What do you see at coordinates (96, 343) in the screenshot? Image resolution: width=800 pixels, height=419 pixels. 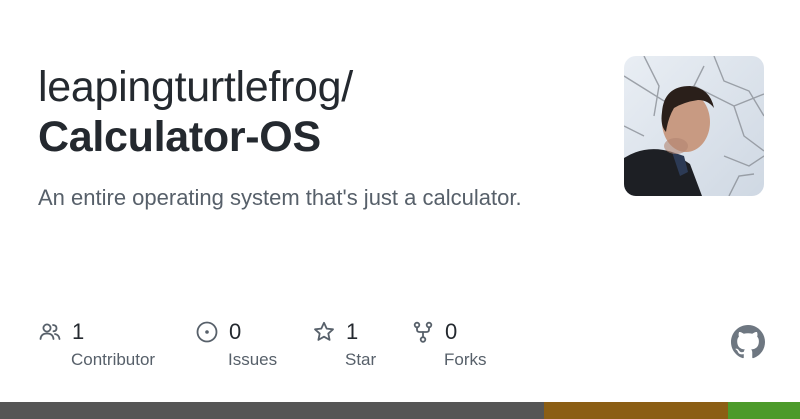 I see `contributors-stat: 1 Contributor` at bounding box center [96, 343].